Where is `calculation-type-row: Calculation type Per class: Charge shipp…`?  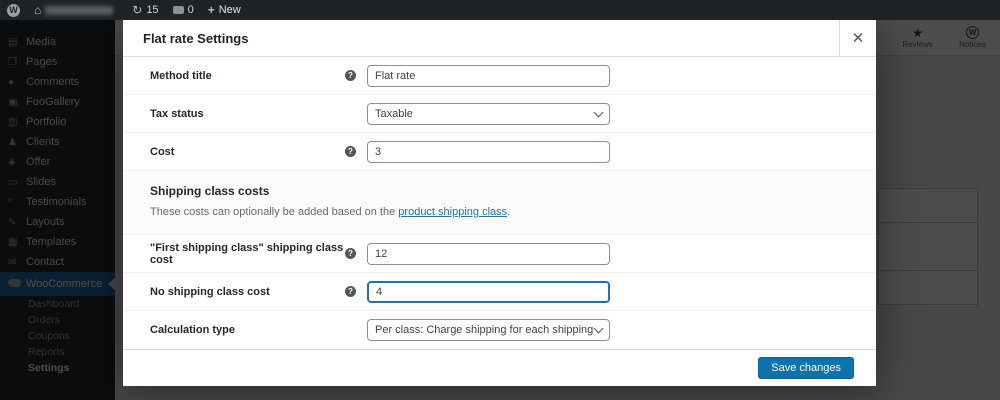 calculation-type-row: Calculation type Per class: Charge shipp… is located at coordinates (499, 329).